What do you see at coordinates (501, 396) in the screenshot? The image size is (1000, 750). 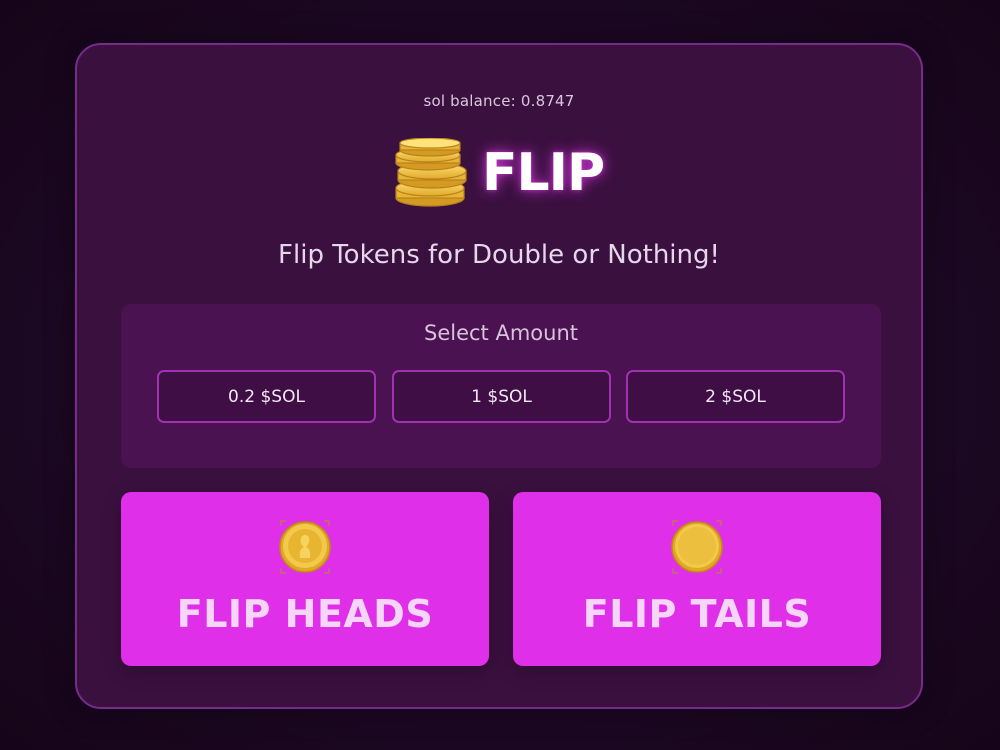 I see `amount-option-1-sol: 1 $SOL` at bounding box center [501, 396].